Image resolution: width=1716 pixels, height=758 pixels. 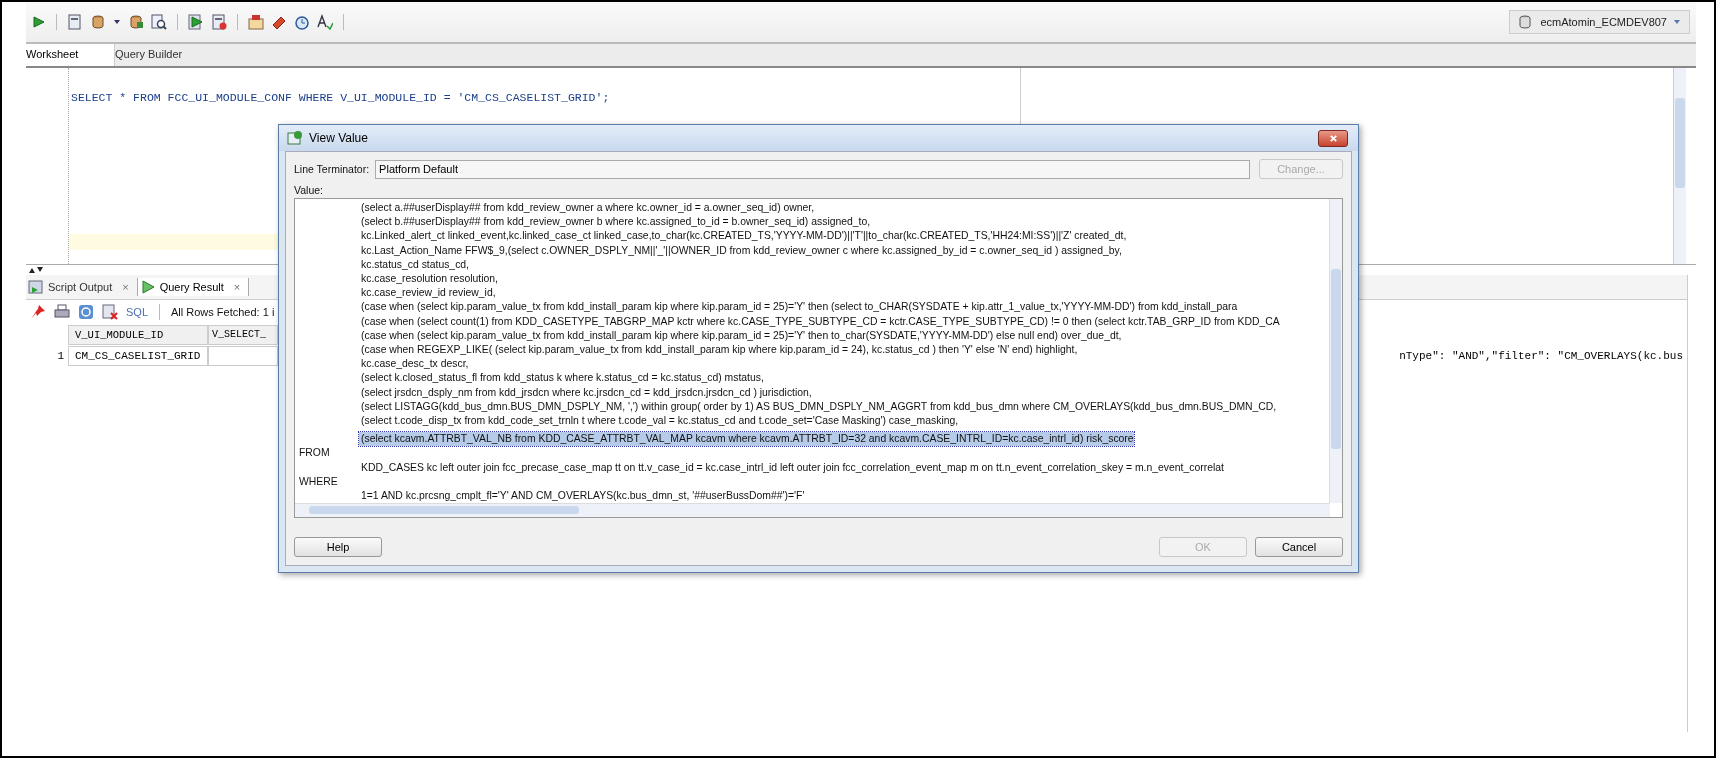 I want to click on code-line: (case when (select count(1) from KDD_CASETYPE_TABGRP_MAP kctr where kc.CASE_TYPE_SUBTYPE_CD = kctr.CASE_TYPE_SUBTYPE_CD) != 0 then (select kctr.TAB_GRP_ID from KDD_CA, so click(x=820, y=321).